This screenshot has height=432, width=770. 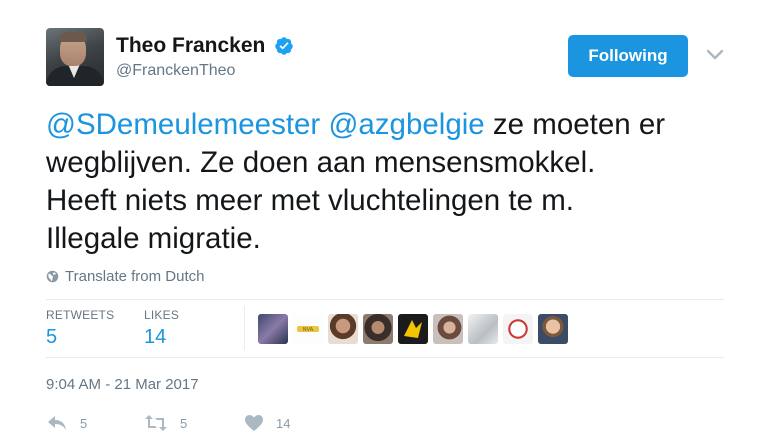 I want to click on tweet-text-line: ze moeten er, so click(x=575, y=124).